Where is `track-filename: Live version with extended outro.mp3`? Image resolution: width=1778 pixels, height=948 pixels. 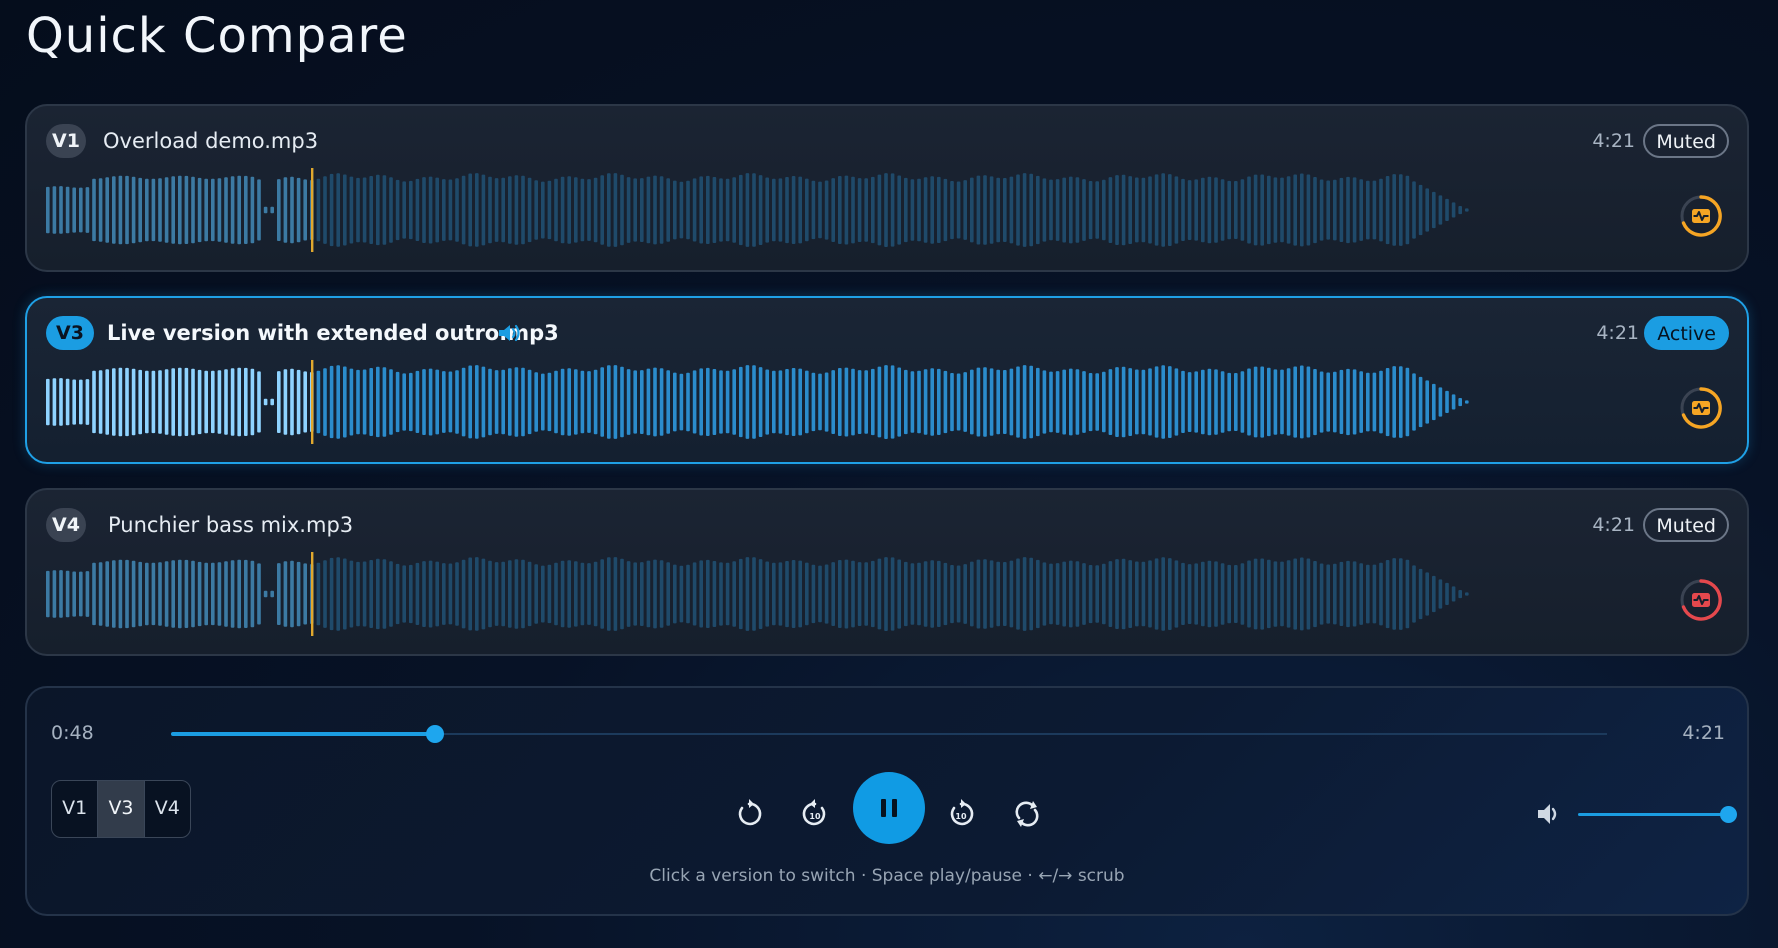
track-filename: Live version with extended outro.mp3 is located at coordinates (333, 333).